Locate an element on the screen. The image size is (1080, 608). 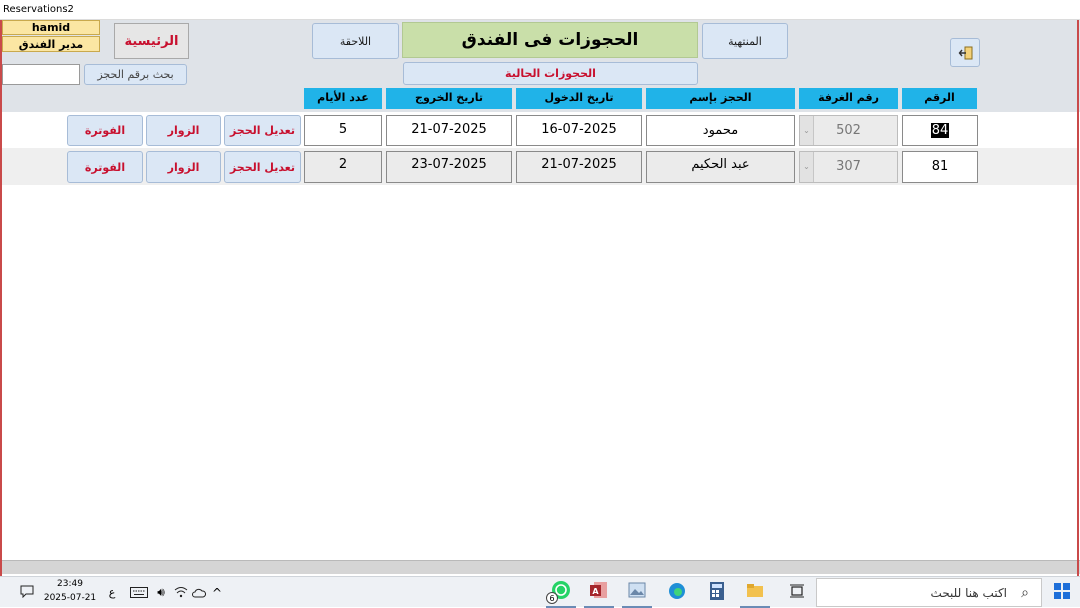
windows-start-button is located at coordinates (1061, 592).